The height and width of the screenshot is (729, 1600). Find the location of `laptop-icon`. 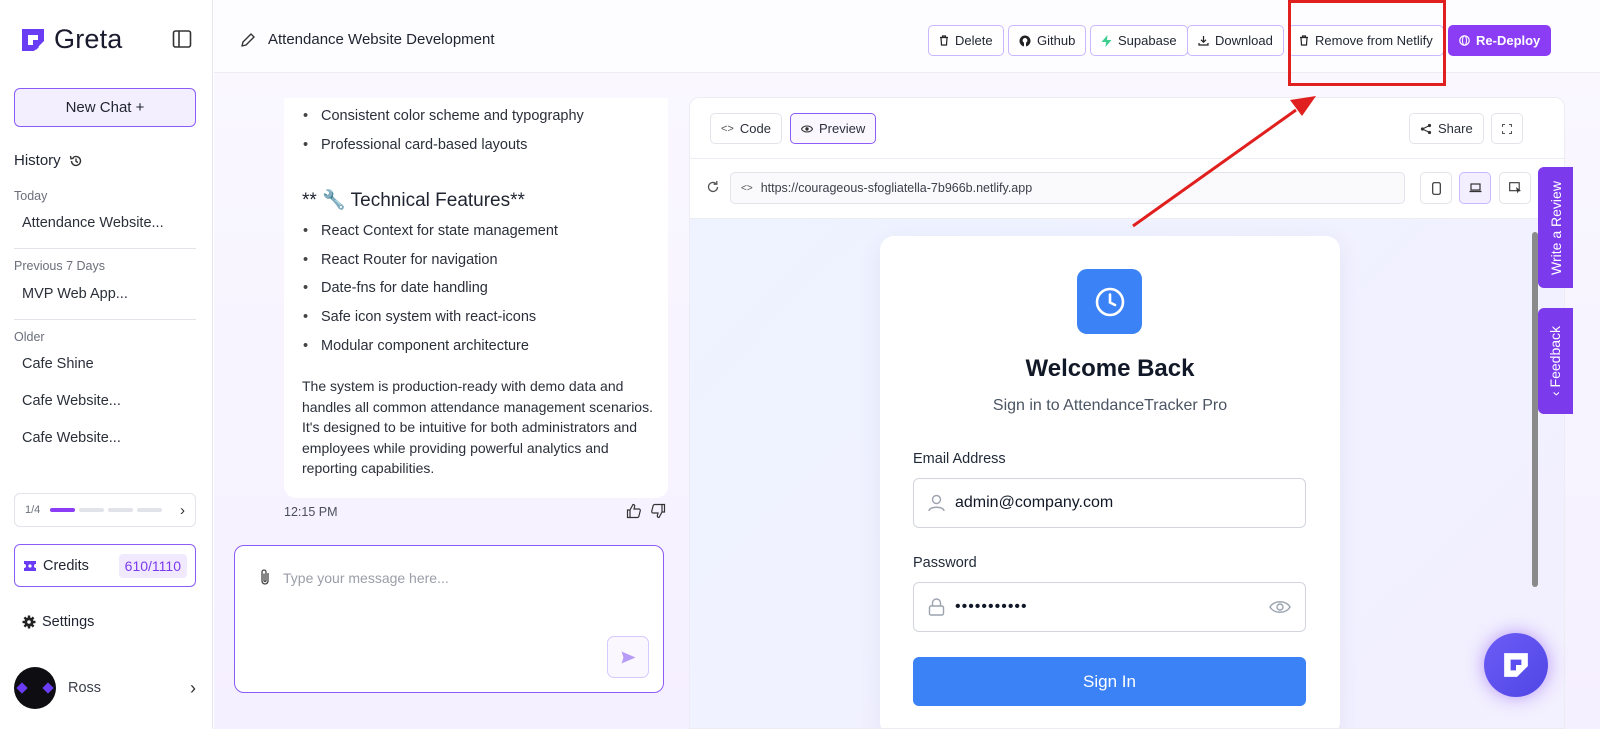

laptop-icon is located at coordinates (1475, 188).